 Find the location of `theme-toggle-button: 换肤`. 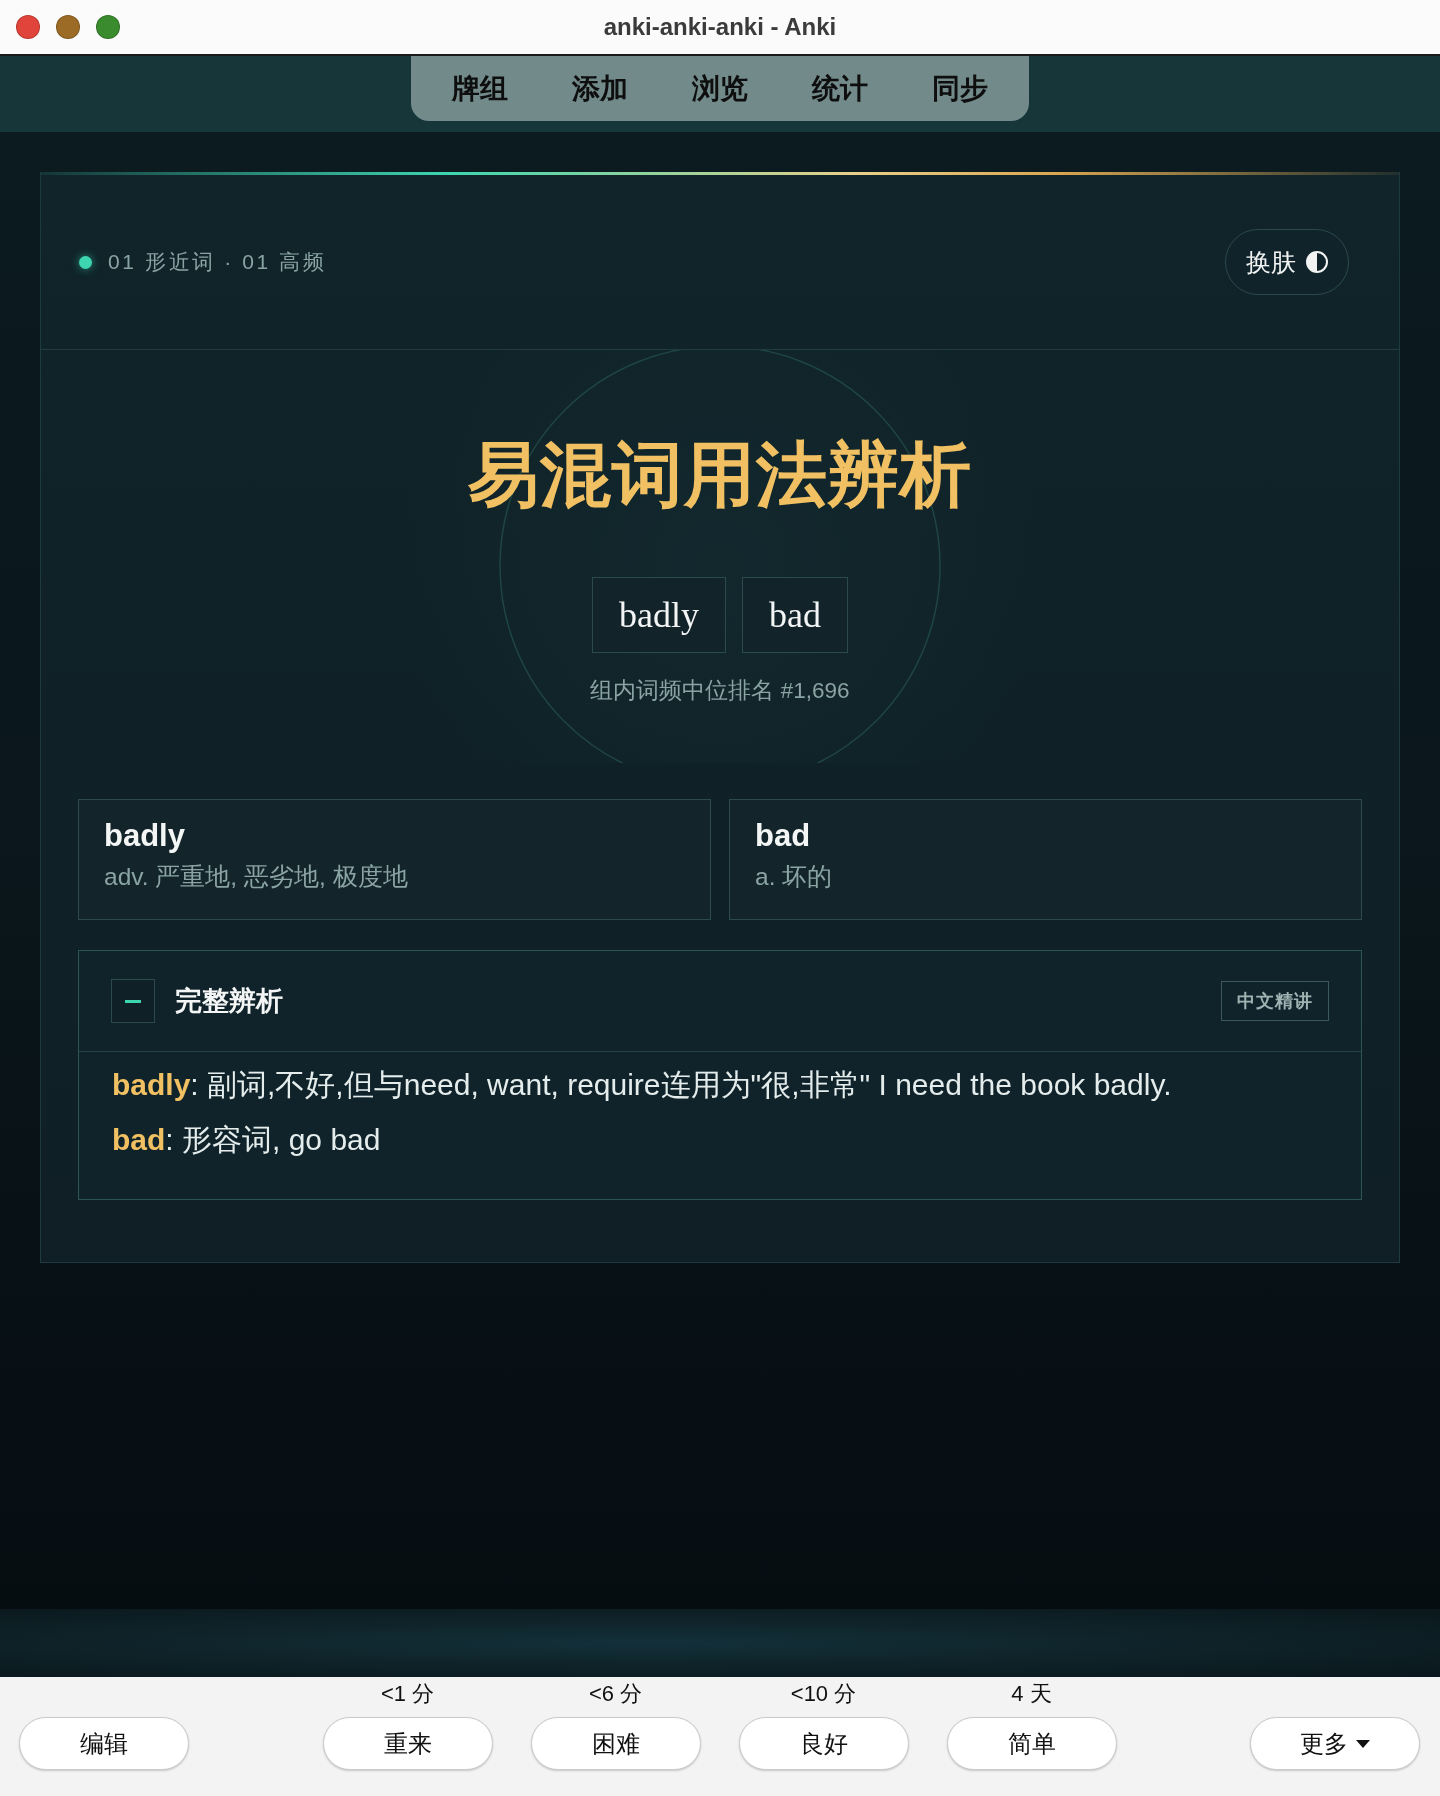

theme-toggle-button: 换肤 is located at coordinates (1287, 262).